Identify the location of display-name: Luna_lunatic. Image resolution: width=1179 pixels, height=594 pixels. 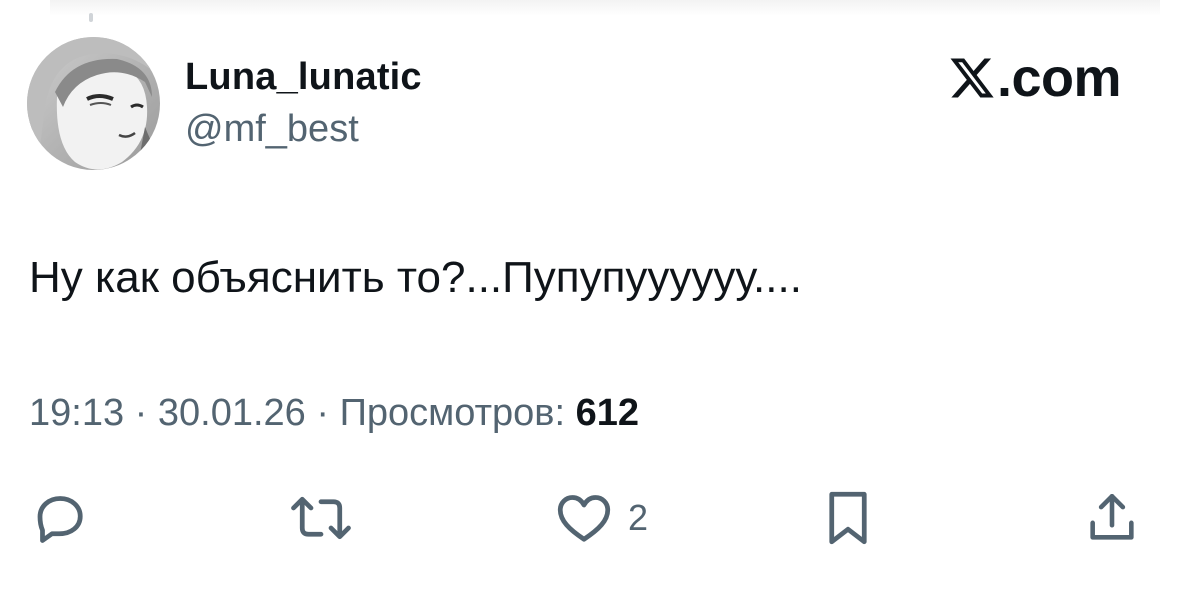
(303, 77).